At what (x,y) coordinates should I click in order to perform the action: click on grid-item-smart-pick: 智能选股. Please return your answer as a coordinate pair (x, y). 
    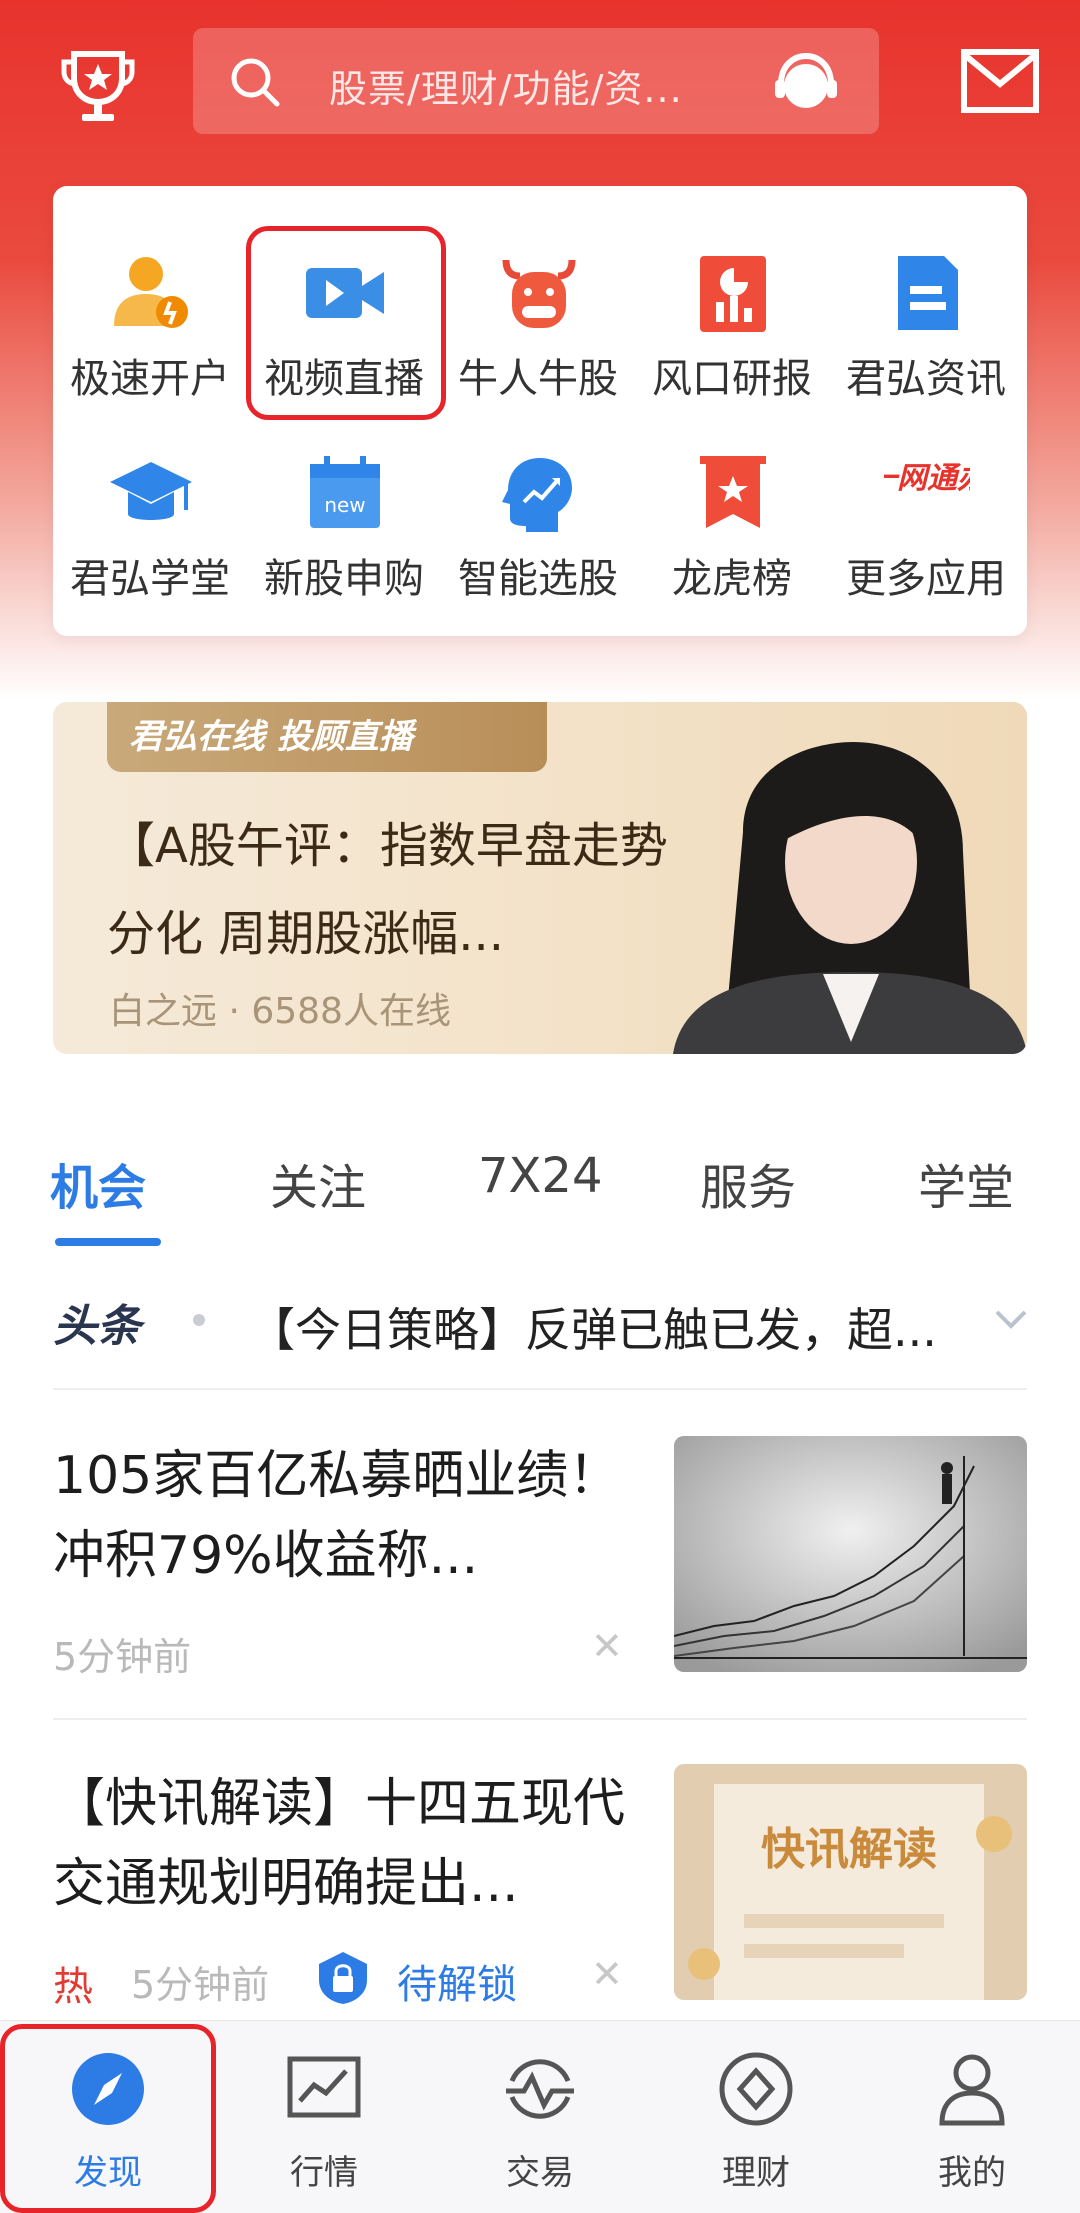
    Looking at the image, I should click on (538, 499).